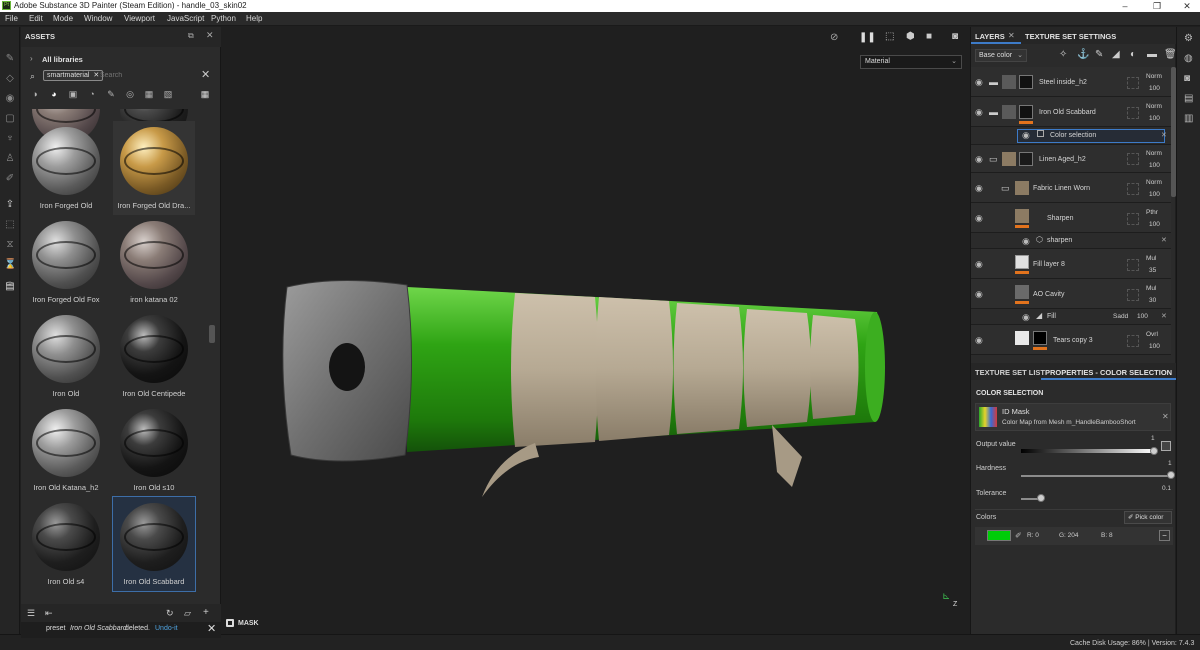 This screenshot has height=650, width=1200. I want to click on maximize-icon: ❐, so click(1157, 6).